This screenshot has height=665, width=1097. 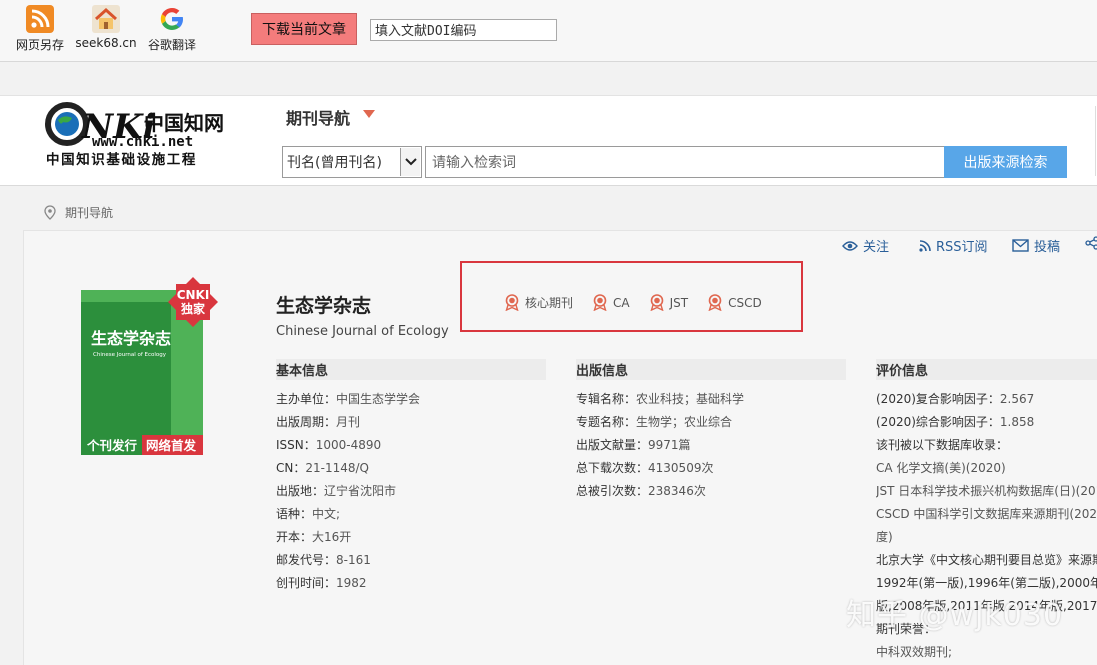 I want to click on basic-info-heading: 基本信息, so click(x=411, y=369).